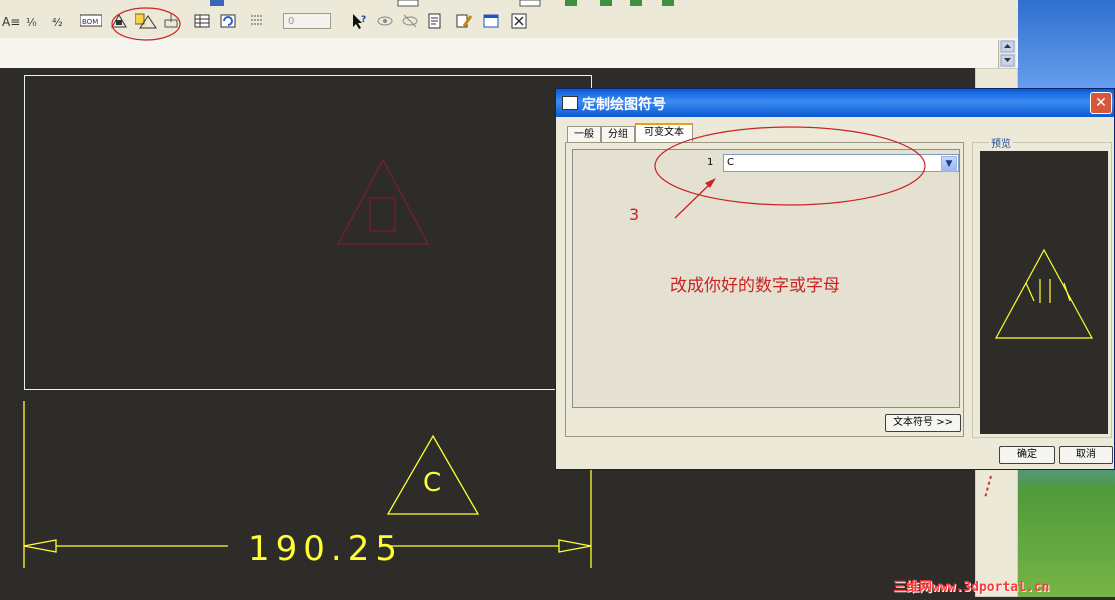 This screenshot has height=600, width=1115. I want to click on tab-general: 一般, so click(584, 134).